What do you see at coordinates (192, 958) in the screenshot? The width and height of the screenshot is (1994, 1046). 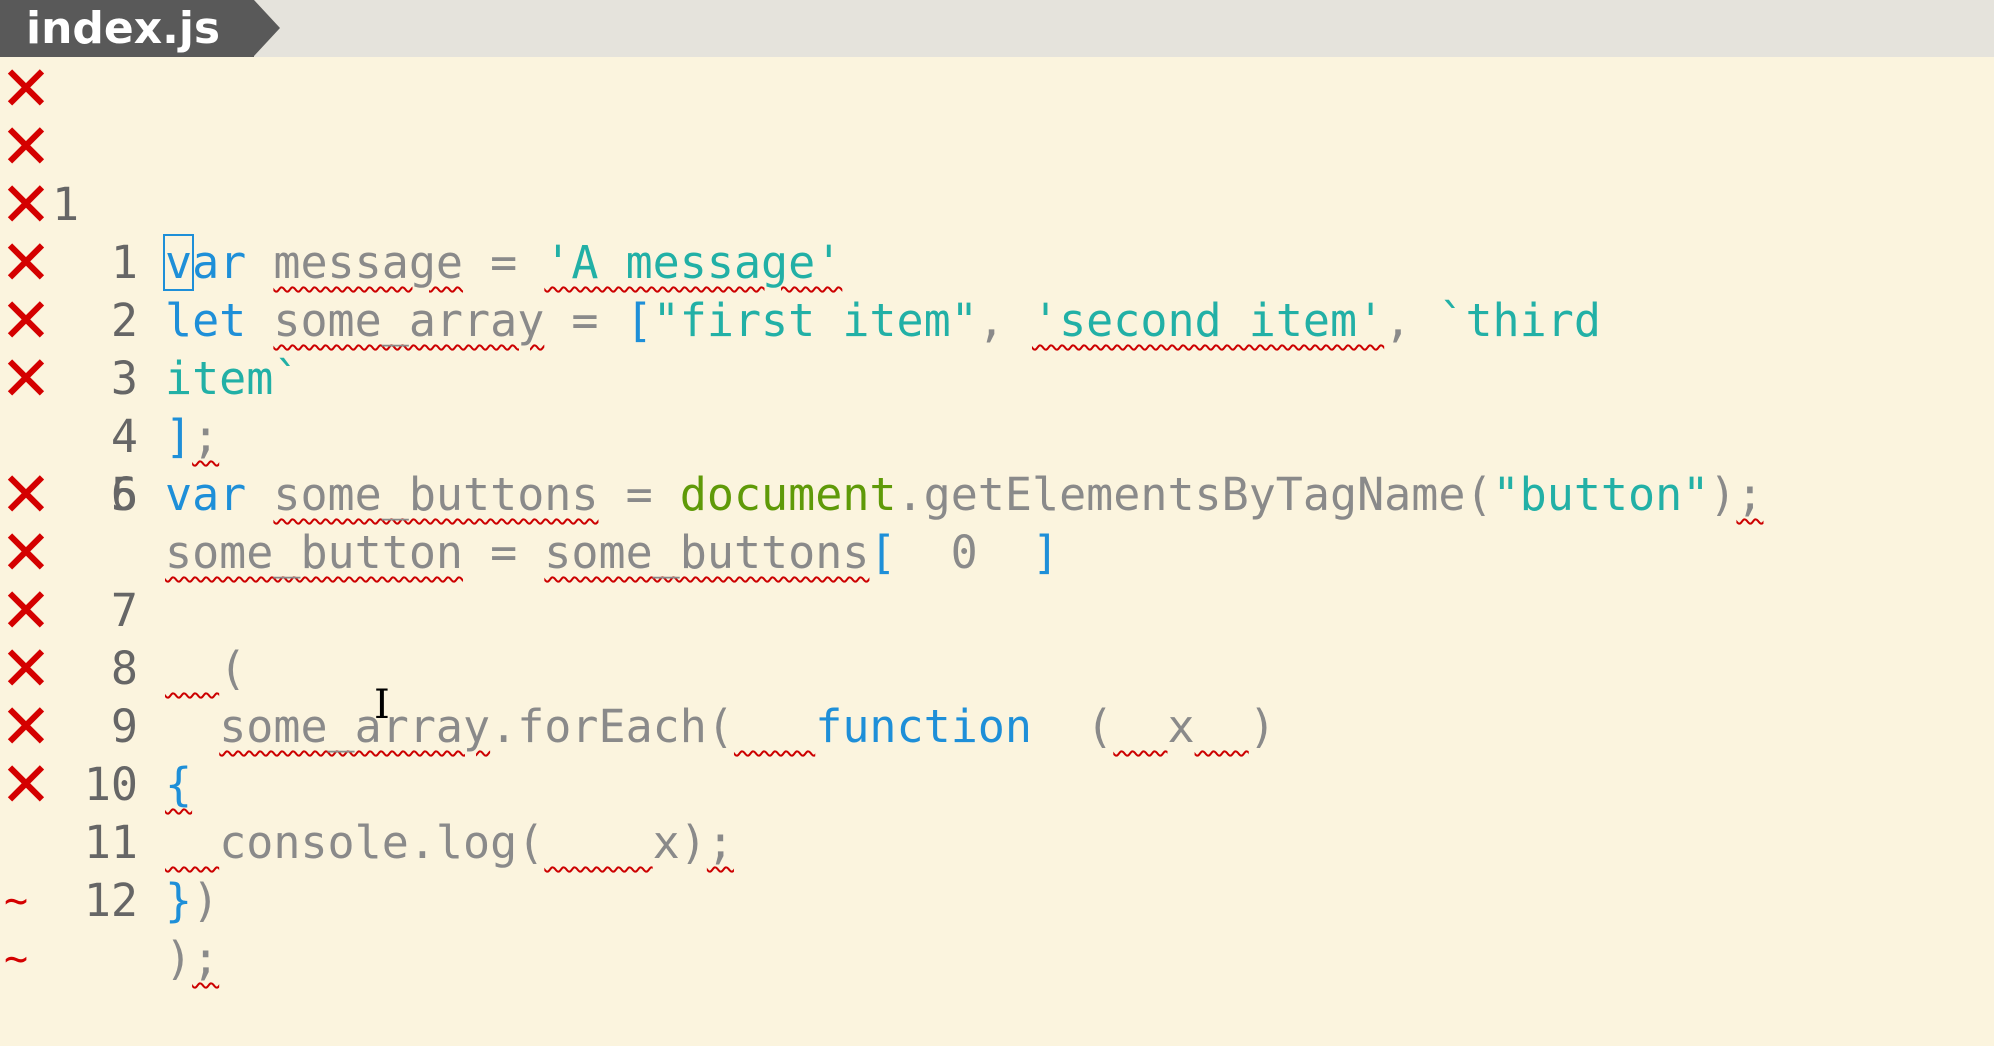 I see `code-text: );` at bounding box center [192, 958].